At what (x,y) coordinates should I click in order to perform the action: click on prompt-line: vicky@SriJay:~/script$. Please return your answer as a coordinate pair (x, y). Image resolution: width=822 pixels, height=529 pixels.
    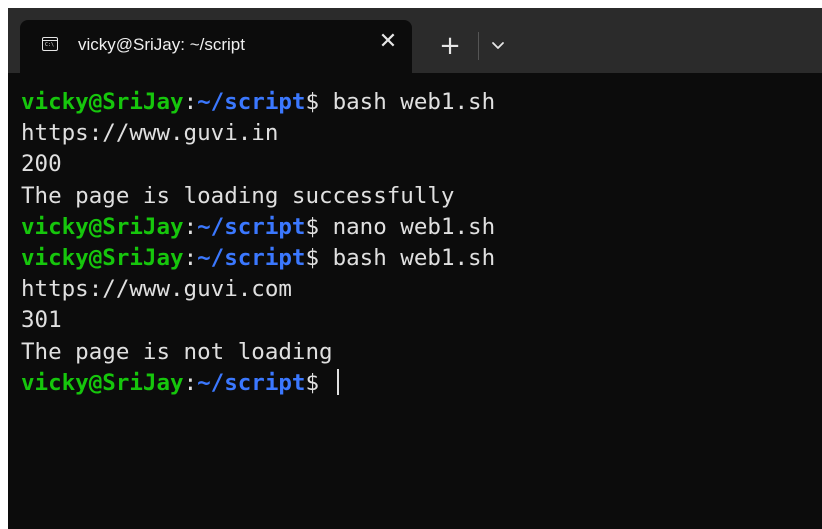
    Looking at the image, I should click on (416, 383).